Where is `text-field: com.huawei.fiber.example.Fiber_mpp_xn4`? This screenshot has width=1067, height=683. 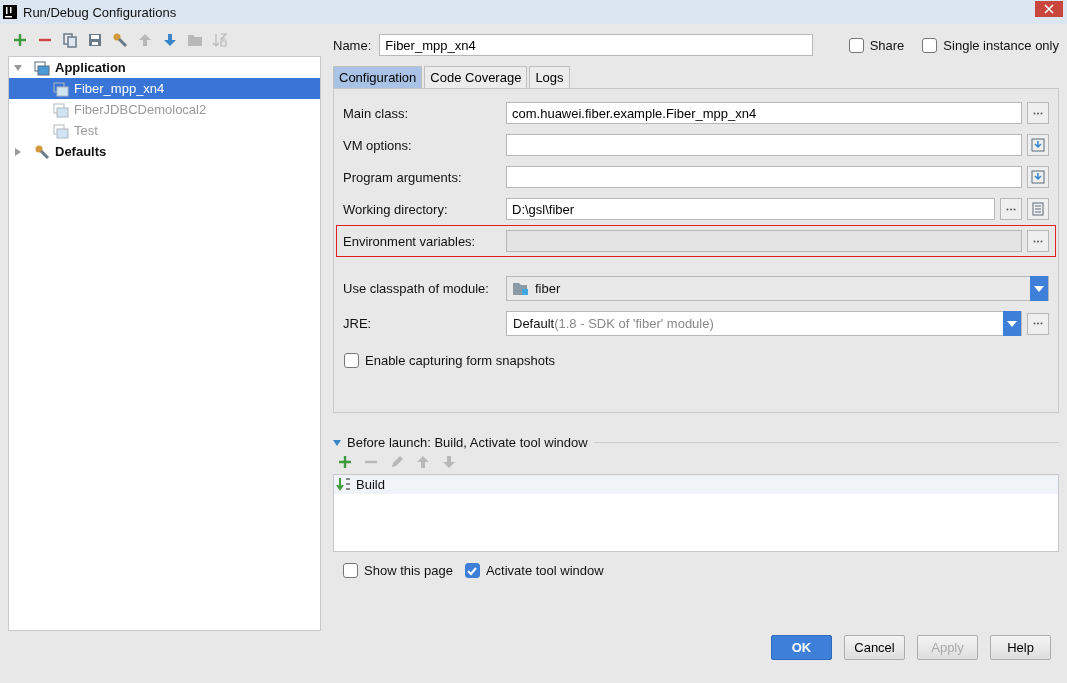
text-field: com.huawei.fiber.example.Fiber_mpp_xn4 is located at coordinates (764, 113).